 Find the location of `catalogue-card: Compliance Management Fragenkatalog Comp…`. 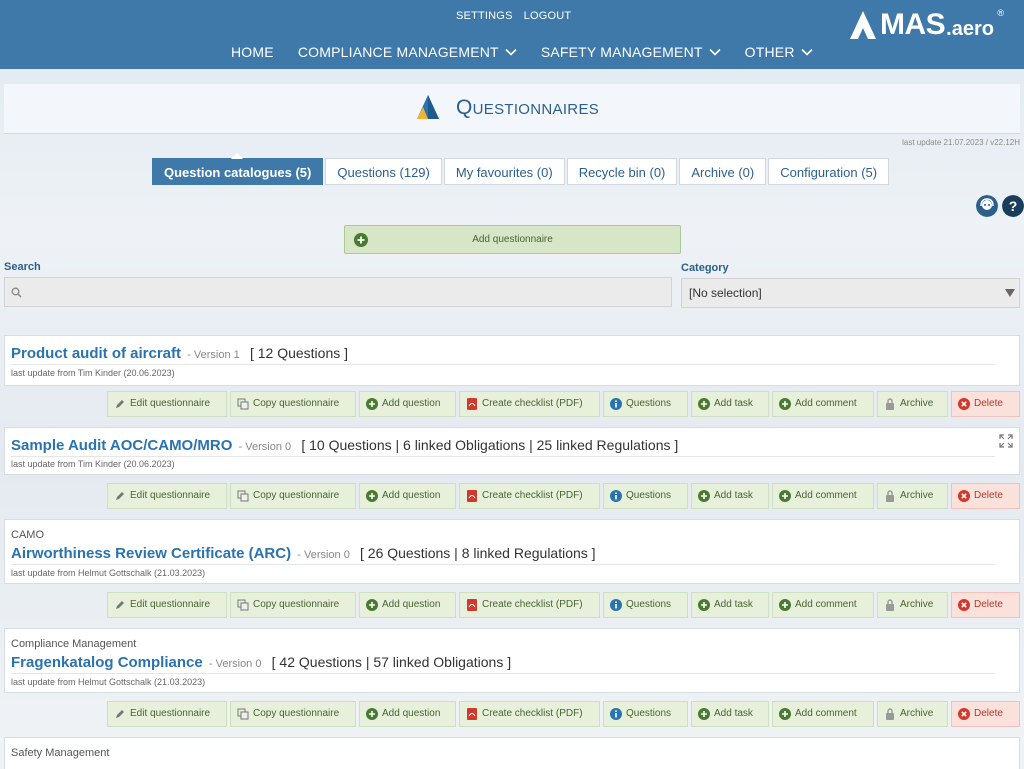

catalogue-card: Compliance Management Fragenkatalog Comp… is located at coordinates (512, 660).